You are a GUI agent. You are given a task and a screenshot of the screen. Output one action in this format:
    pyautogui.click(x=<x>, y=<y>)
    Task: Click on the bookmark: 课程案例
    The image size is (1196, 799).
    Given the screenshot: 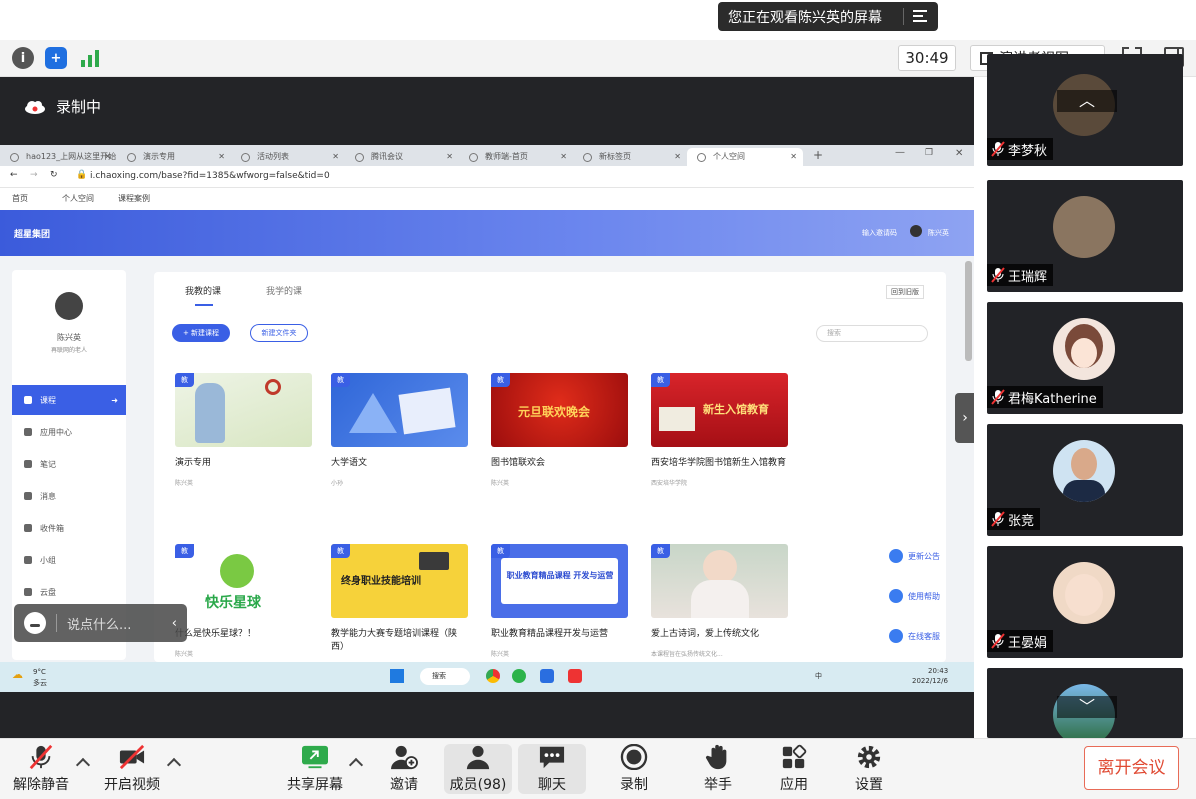 What is the action you would take?
    pyautogui.click(x=134, y=198)
    